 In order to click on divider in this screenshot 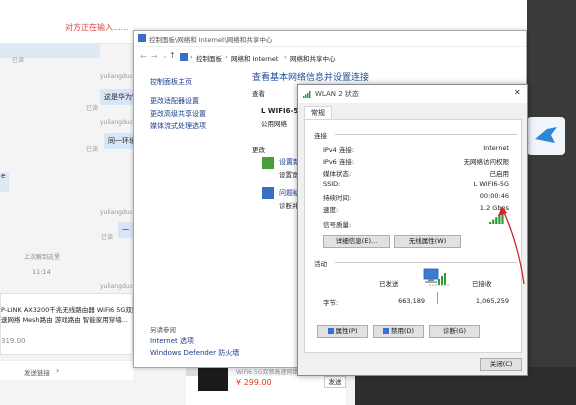, I will do `click(426, 134)`.